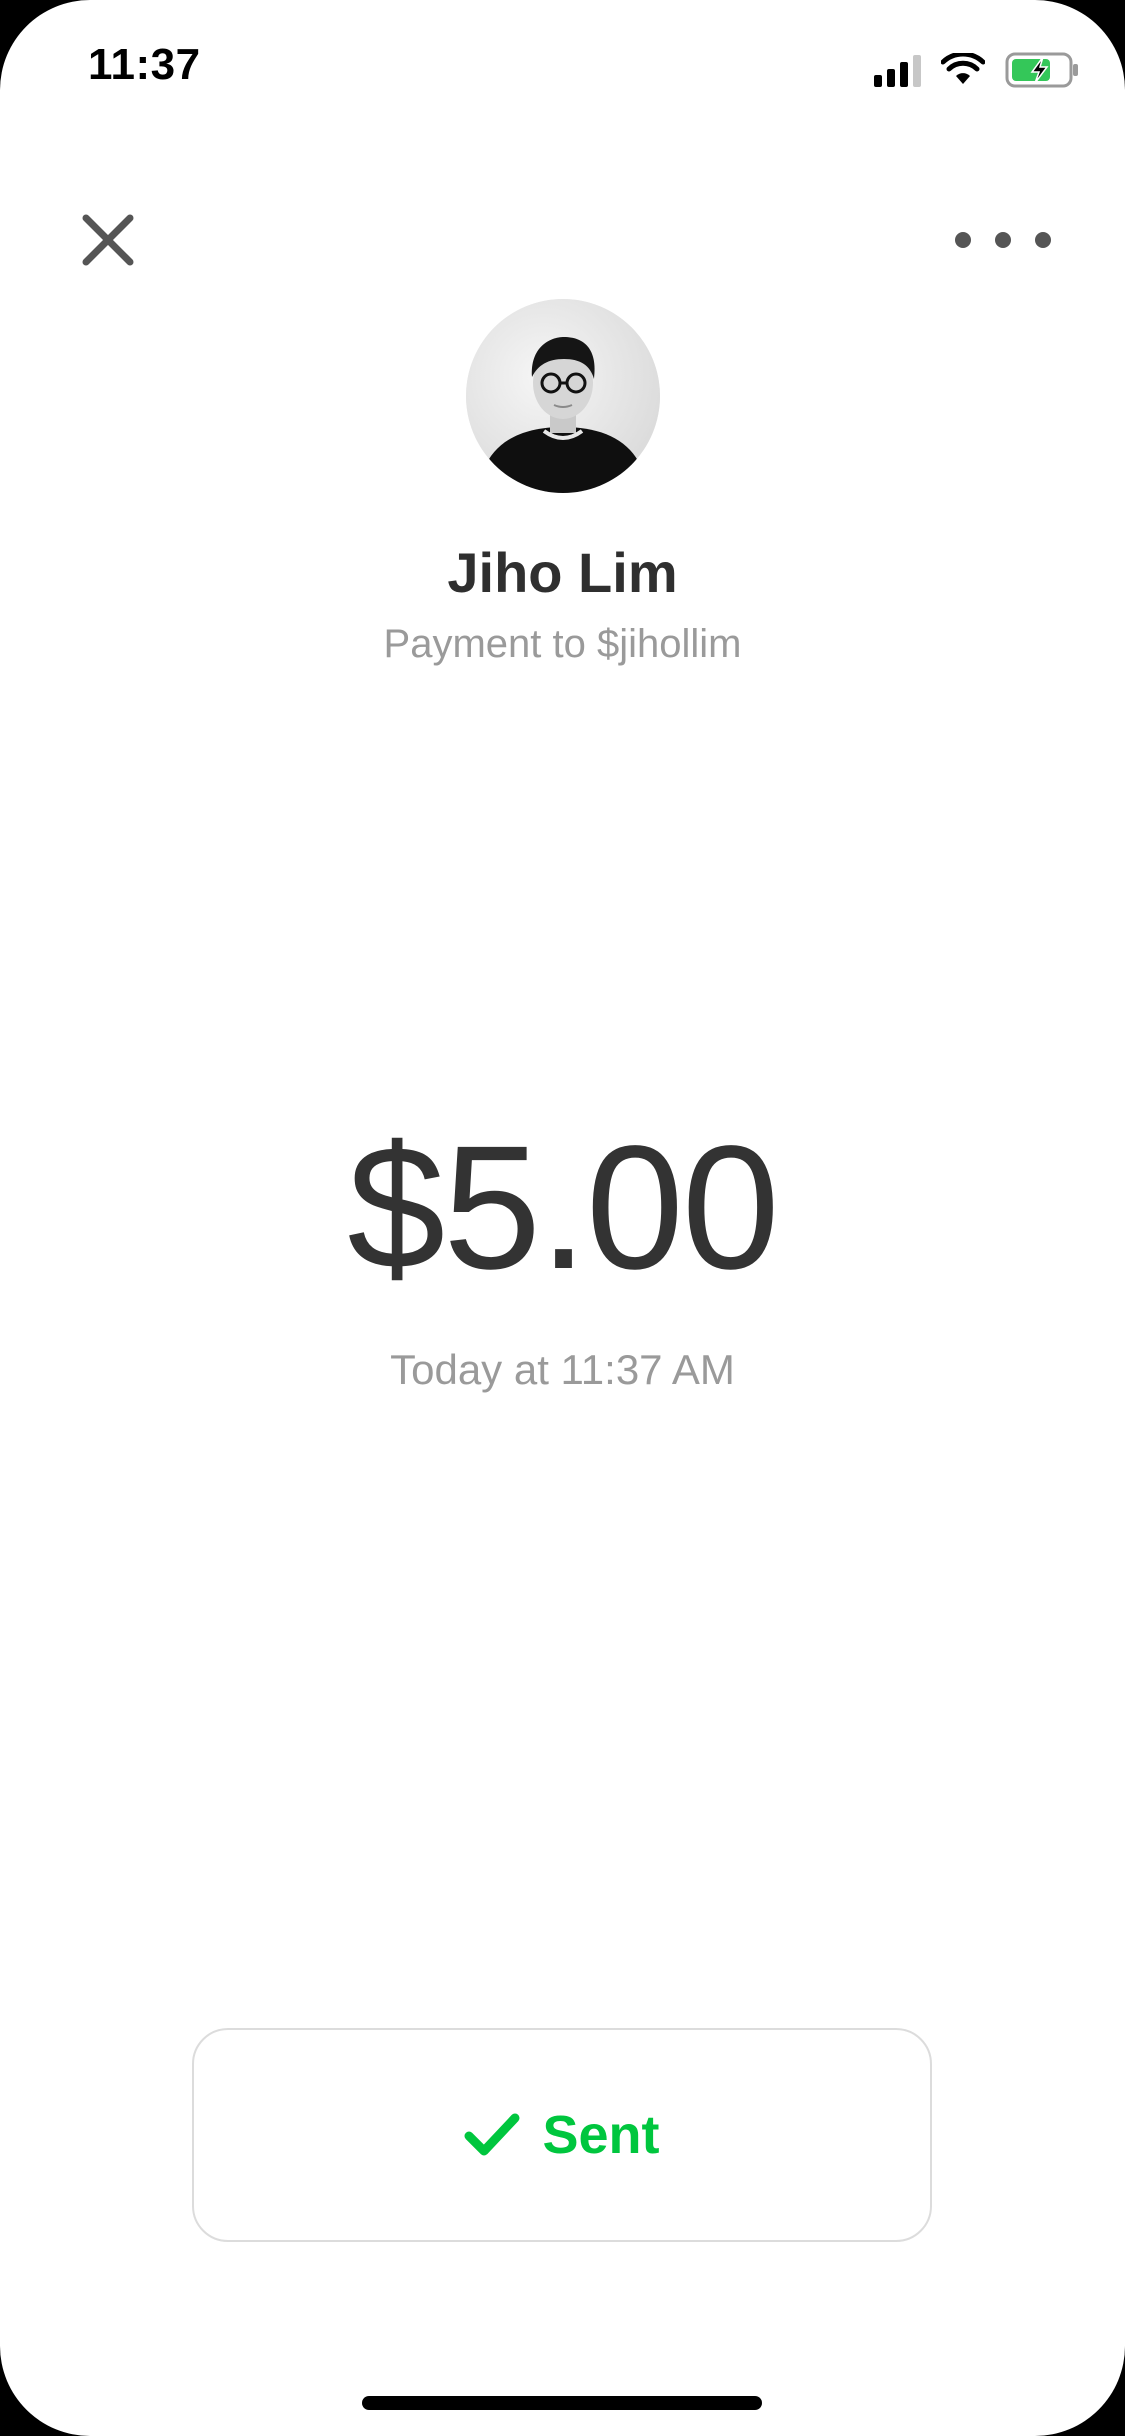 This screenshot has height=2436, width=1125. Describe the element at coordinates (963, 68) in the screenshot. I see `wifi-icon` at that location.